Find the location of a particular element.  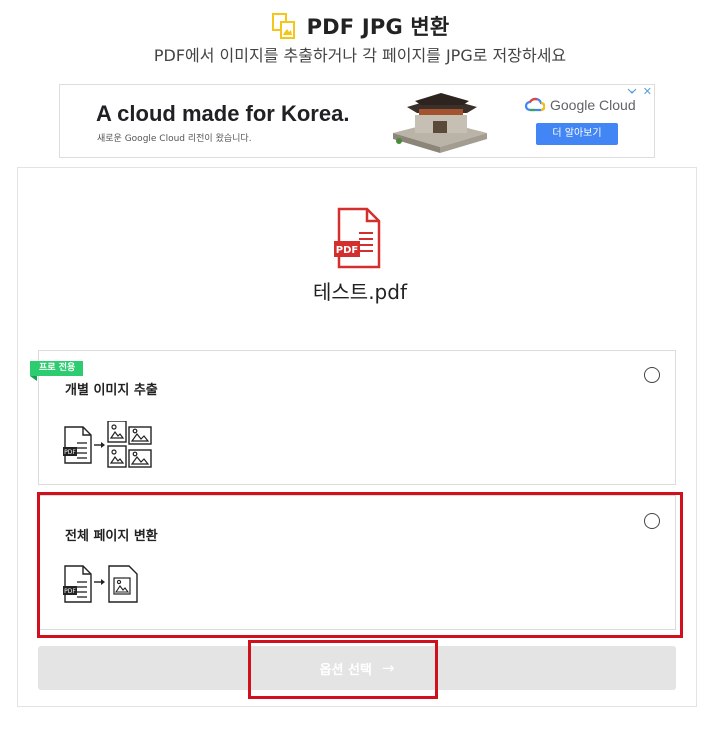

select-option-button: 옵션 선택 → is located at coordinates (357, 668).